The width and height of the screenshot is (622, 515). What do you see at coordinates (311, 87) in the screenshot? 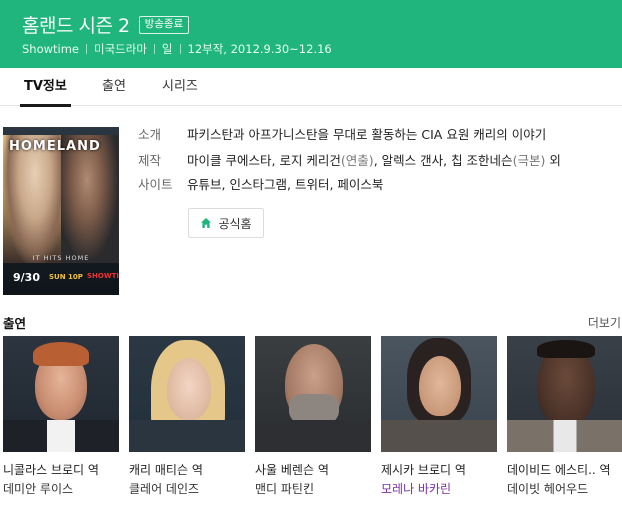
I see `tab-bar: TV정보 출연 시리즈` at bounding box center [311, 87].